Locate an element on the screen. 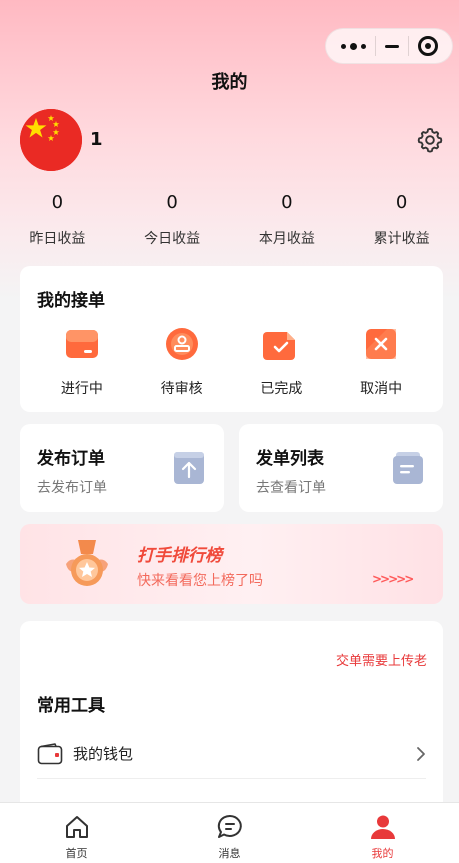  stat-today: 0 今日收益 is located at coordinates (172, 219).